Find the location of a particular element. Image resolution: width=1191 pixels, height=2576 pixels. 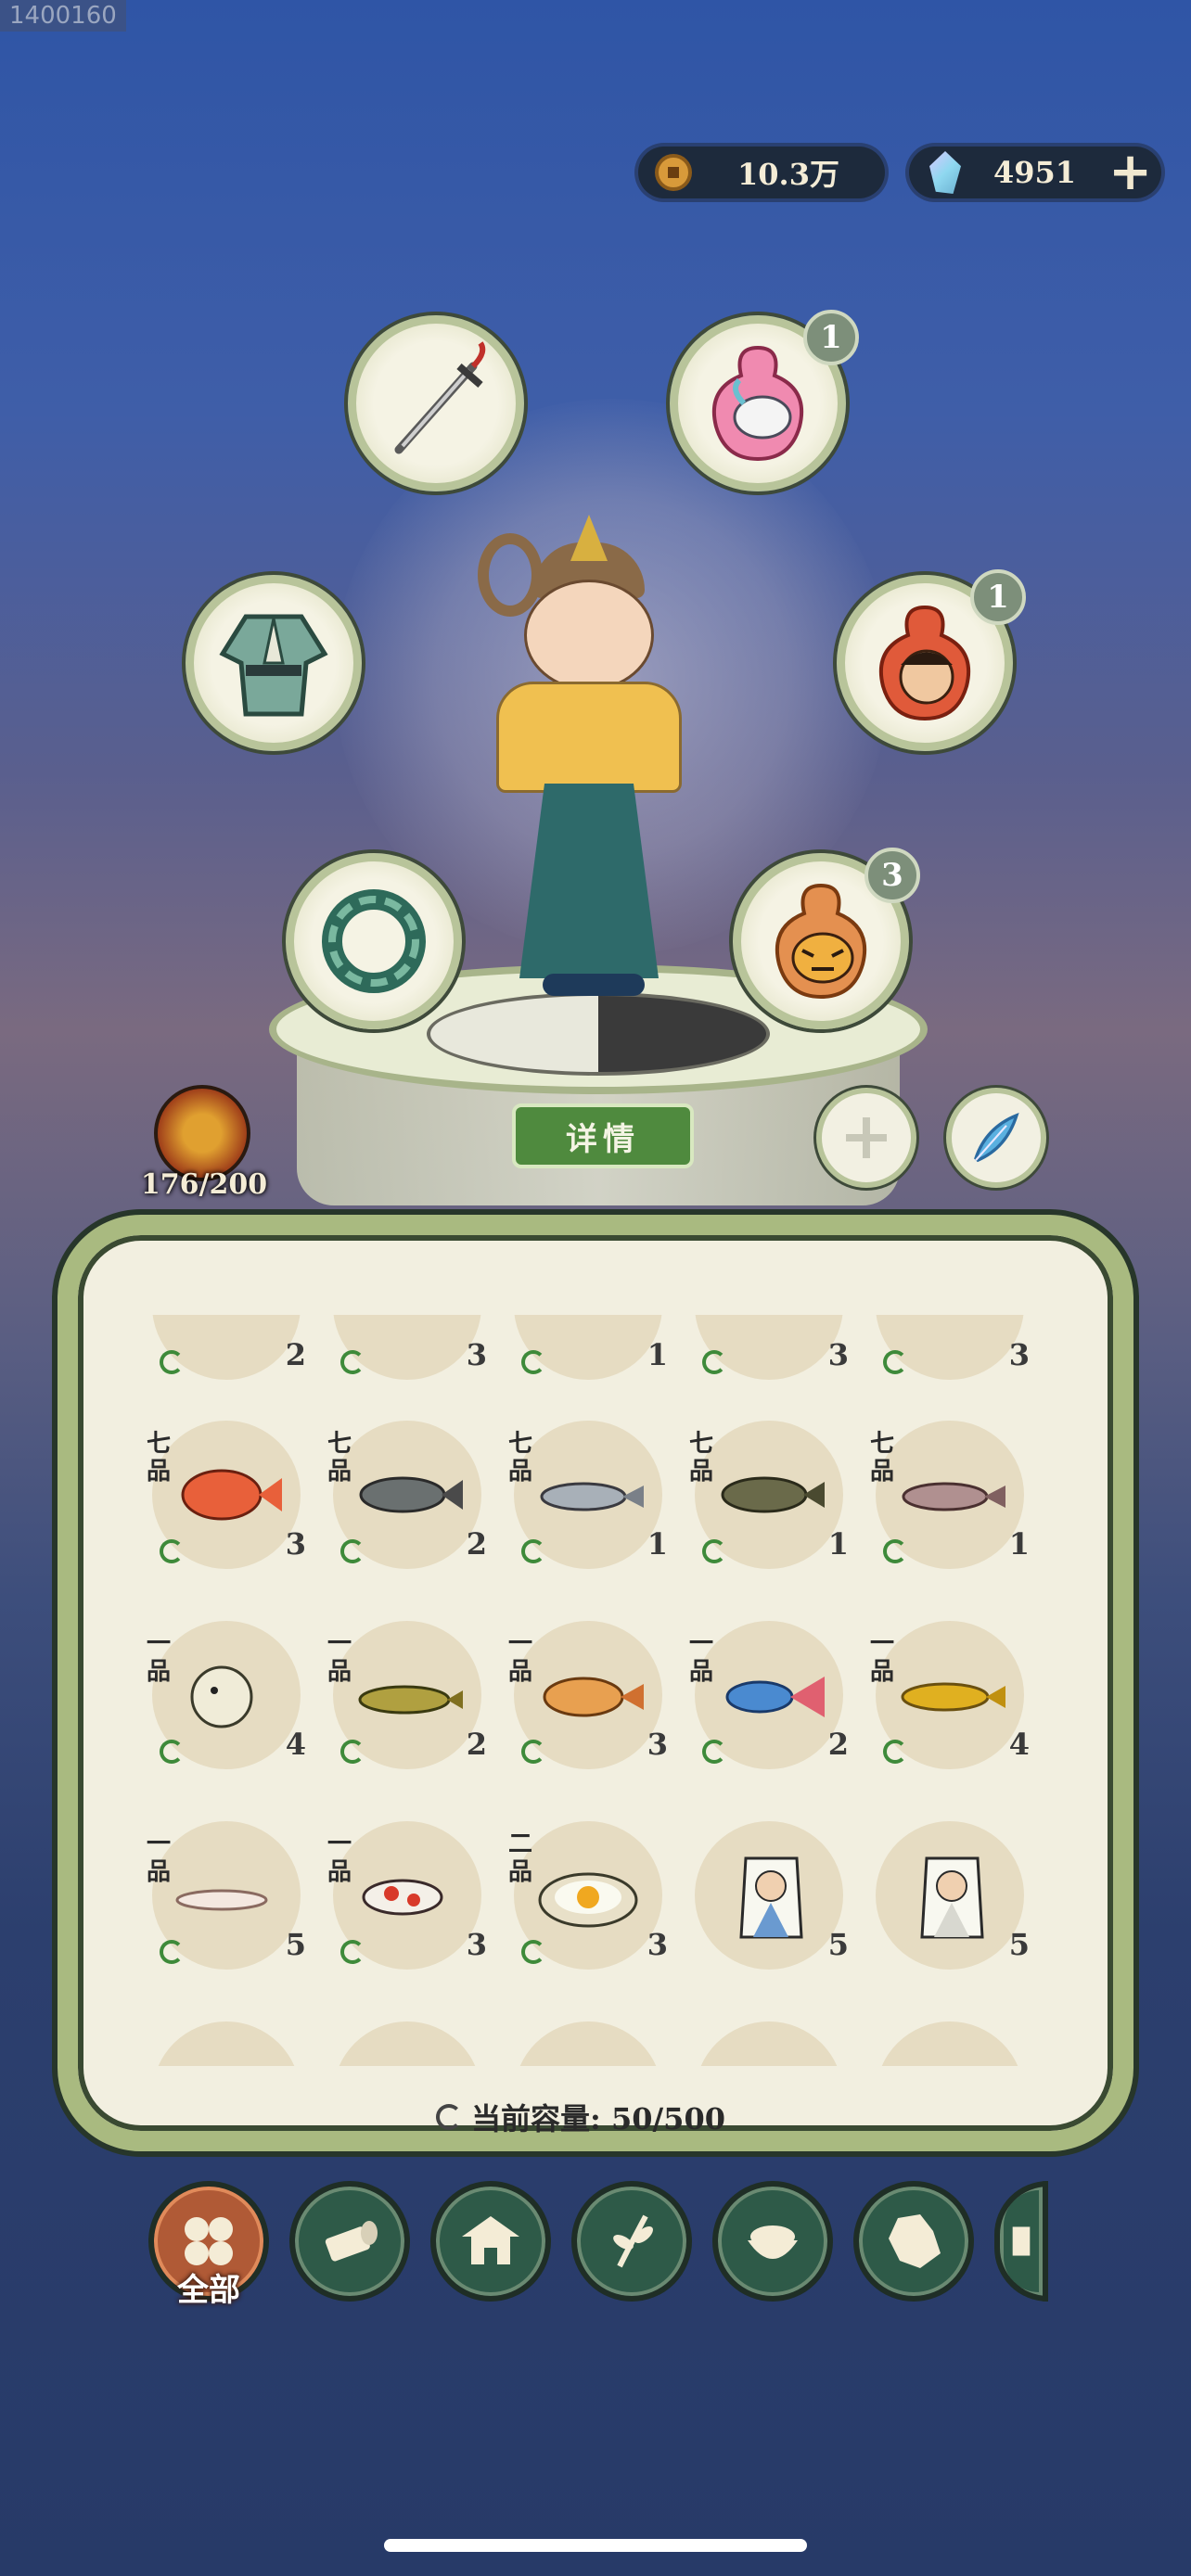

feather-brush-icon is located at coordinates (996, 1137).